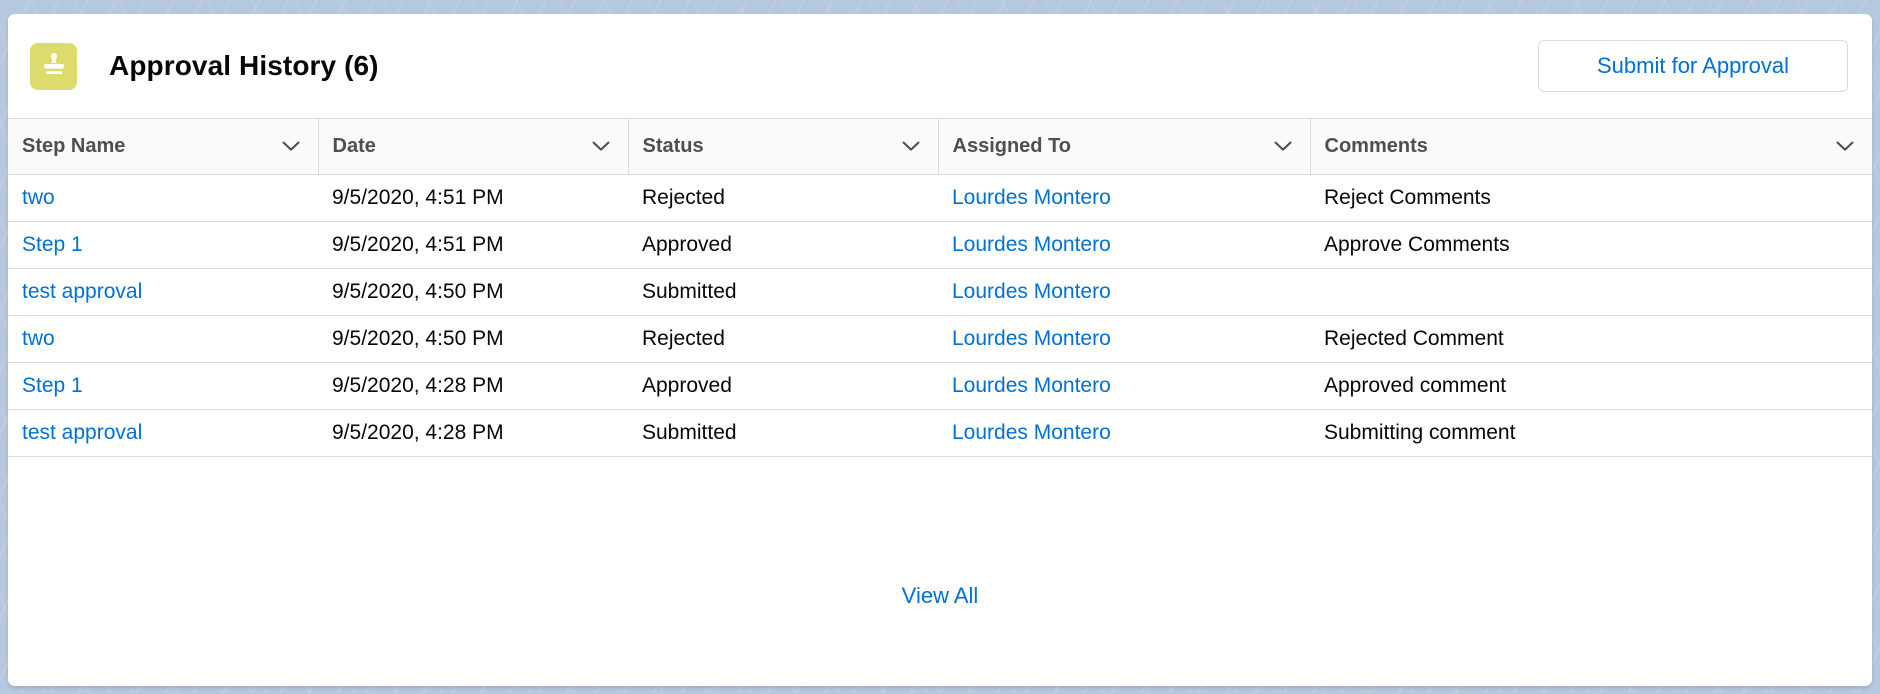 The height and width of the screenshot is (694, 1880). What do you see at coordinates (163, 146) in the screenshot?
I see `column-header-step-name: Step Name` at bounding box center [163, 146].